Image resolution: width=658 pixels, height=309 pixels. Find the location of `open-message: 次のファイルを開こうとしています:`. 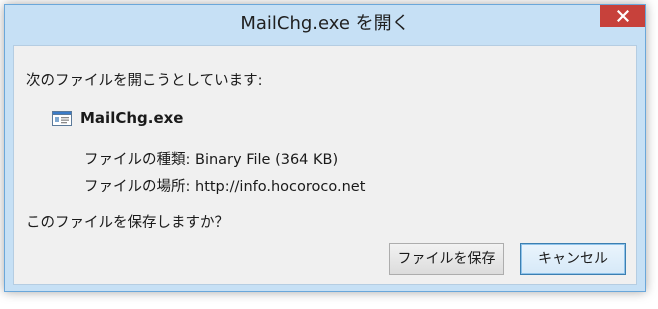

open-message: 次のファイルを開こうとしています: is located at coordinates (144, 81).